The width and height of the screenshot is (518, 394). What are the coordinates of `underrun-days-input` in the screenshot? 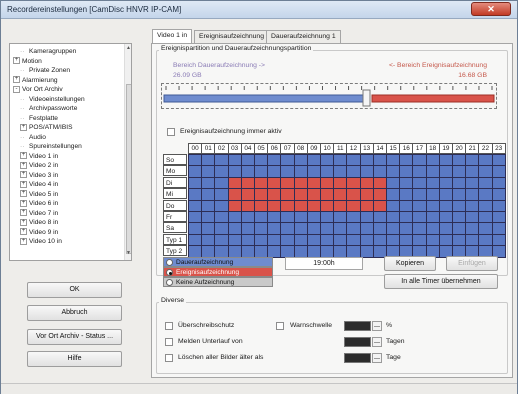 It's located at (357, 342).